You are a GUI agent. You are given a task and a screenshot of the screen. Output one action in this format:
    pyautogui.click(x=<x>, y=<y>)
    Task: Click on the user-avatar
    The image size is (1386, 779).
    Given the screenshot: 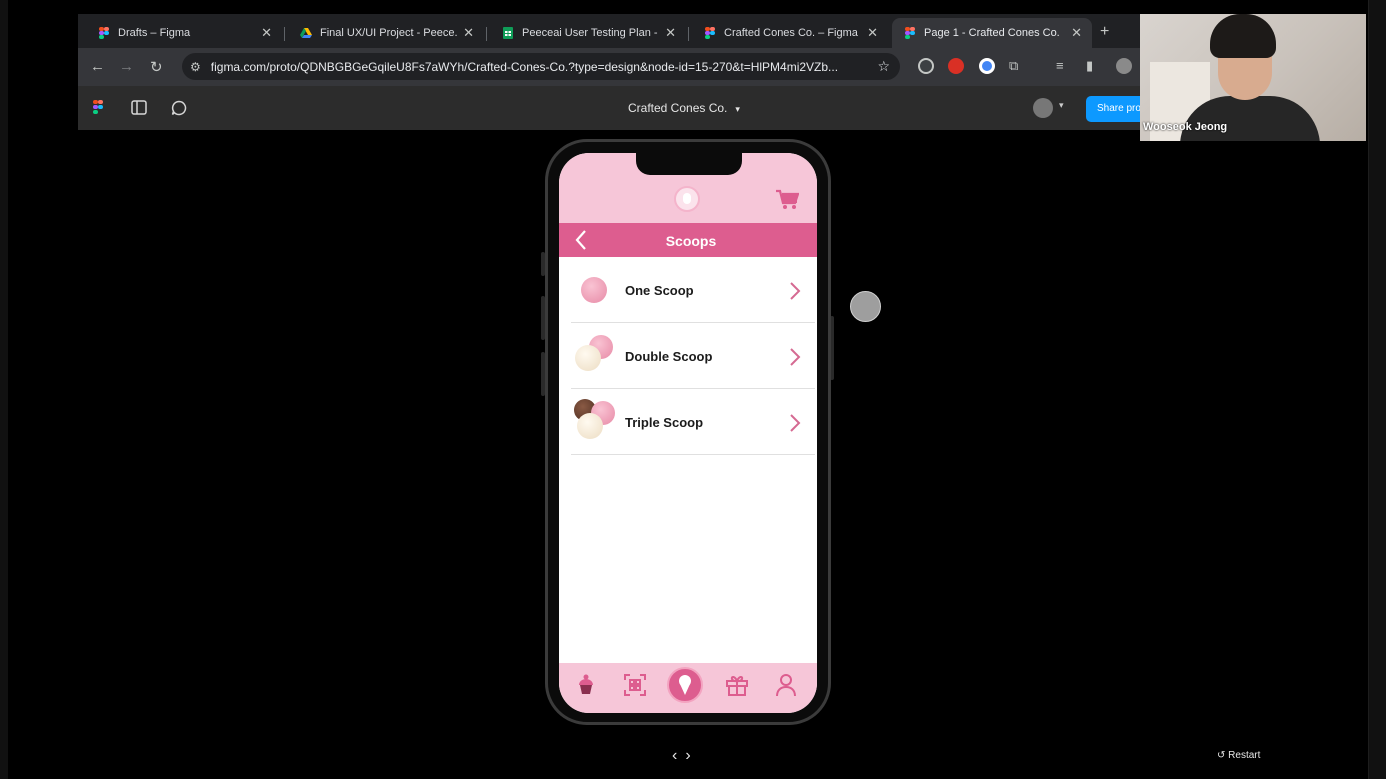 What is the action you would take?
    pyautogui.click(x=1043, y=108)
    